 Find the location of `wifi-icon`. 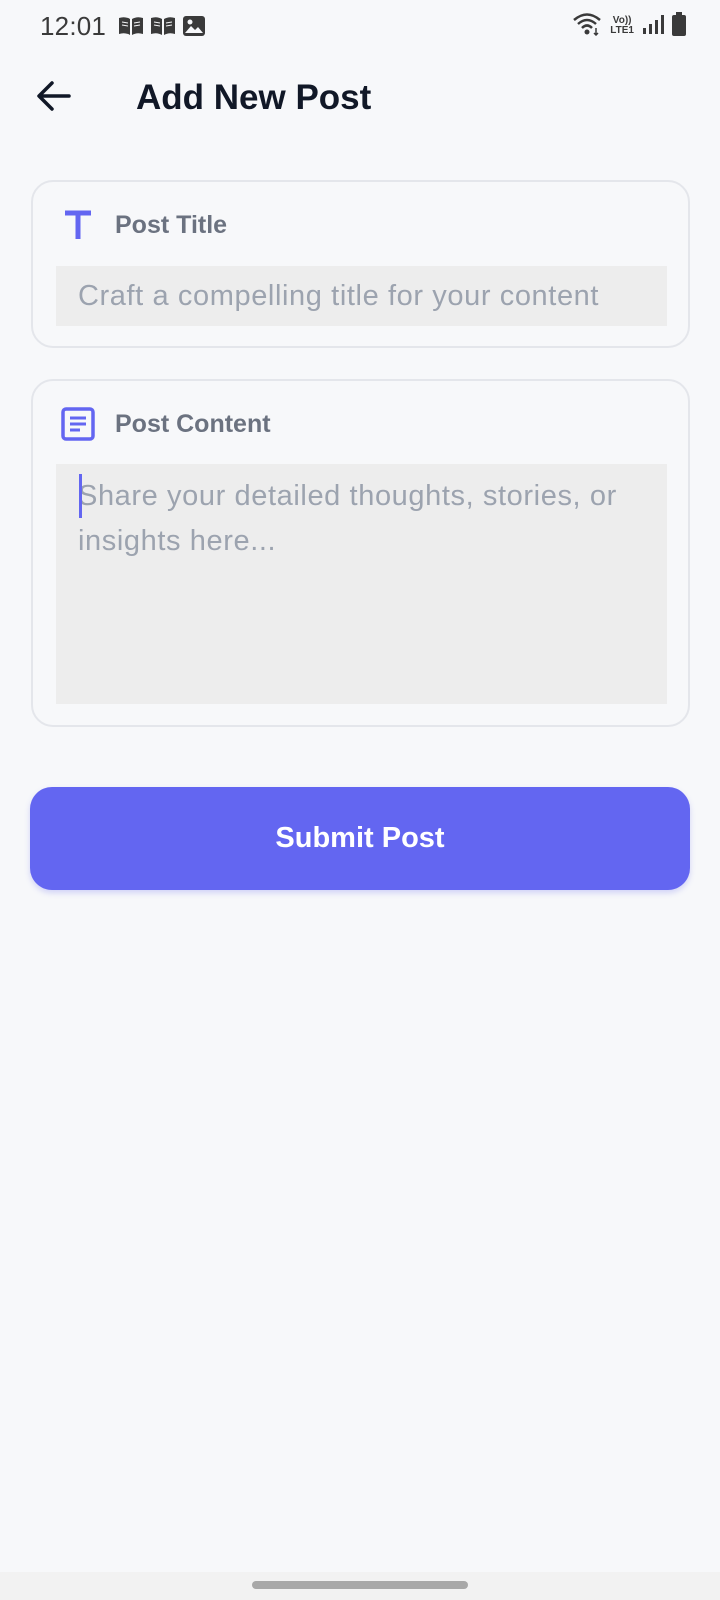

wifi-icon is located at coordinates (587, 26).